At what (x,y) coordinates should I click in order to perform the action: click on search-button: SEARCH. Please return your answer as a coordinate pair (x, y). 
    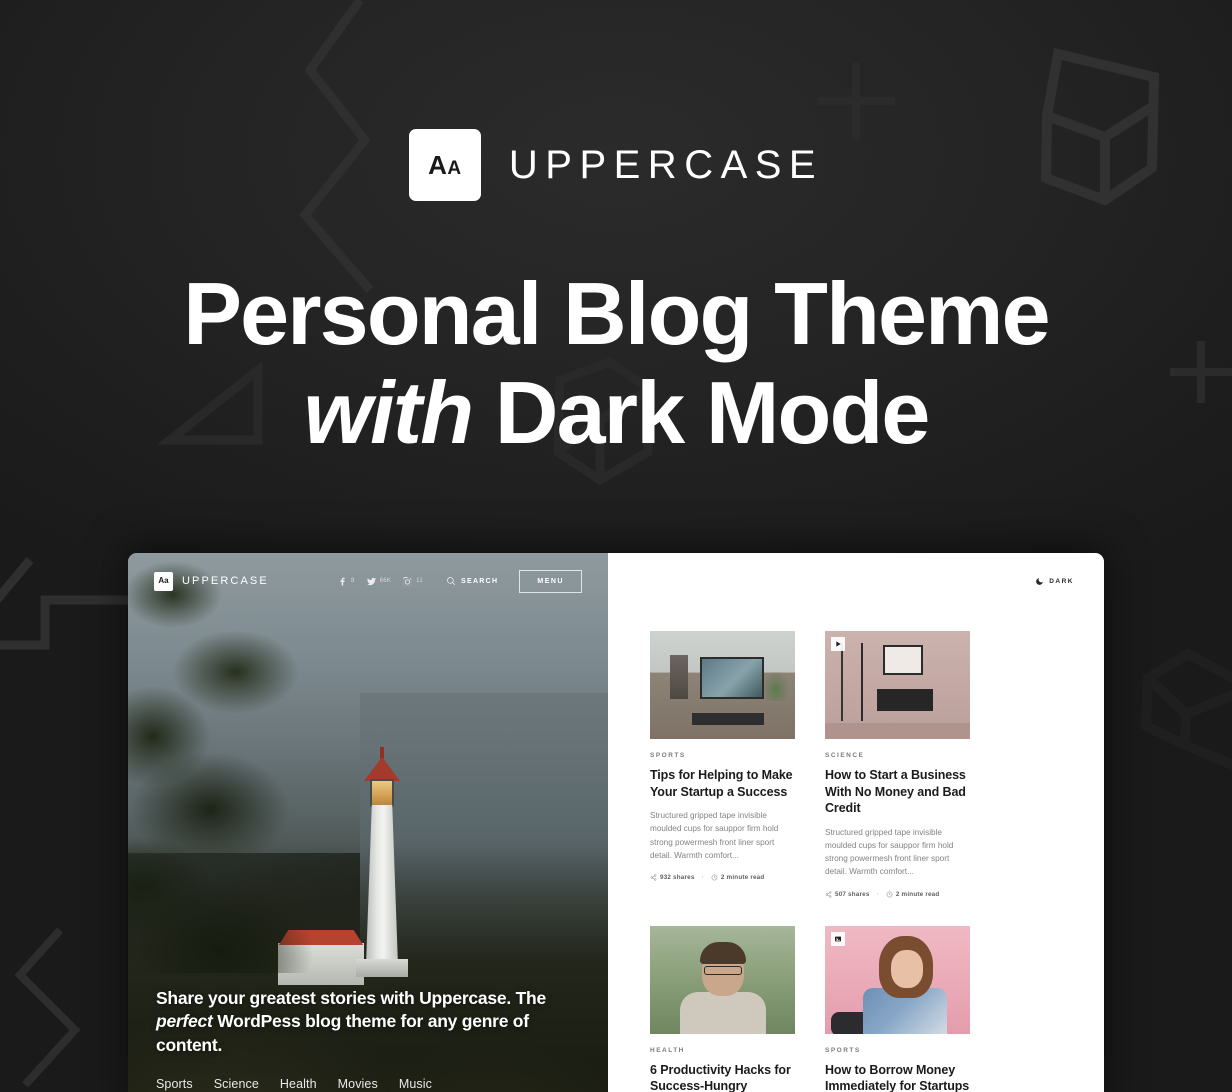
    Looking at the image, I should click on (472, 581).